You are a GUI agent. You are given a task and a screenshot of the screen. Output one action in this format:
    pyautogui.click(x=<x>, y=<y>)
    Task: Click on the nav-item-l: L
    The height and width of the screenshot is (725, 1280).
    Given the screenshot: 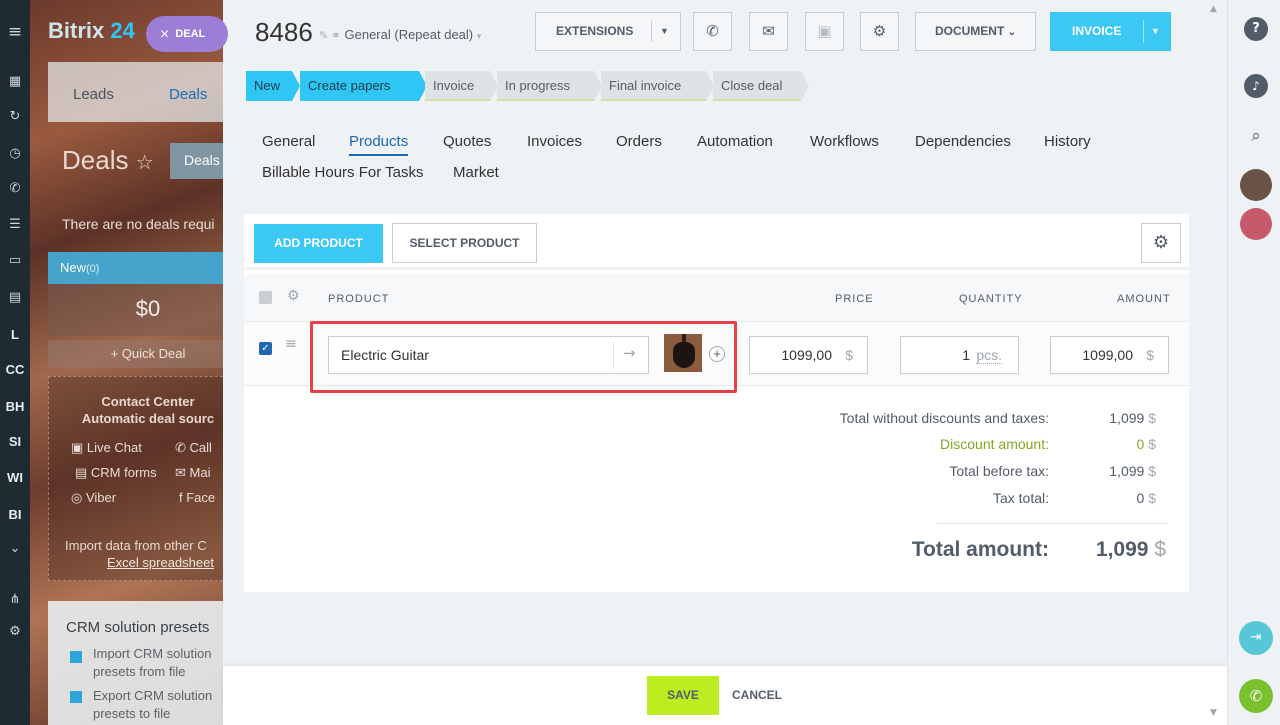 What is the action you would take?
    pyautogui.click(x=15, y=334)
    